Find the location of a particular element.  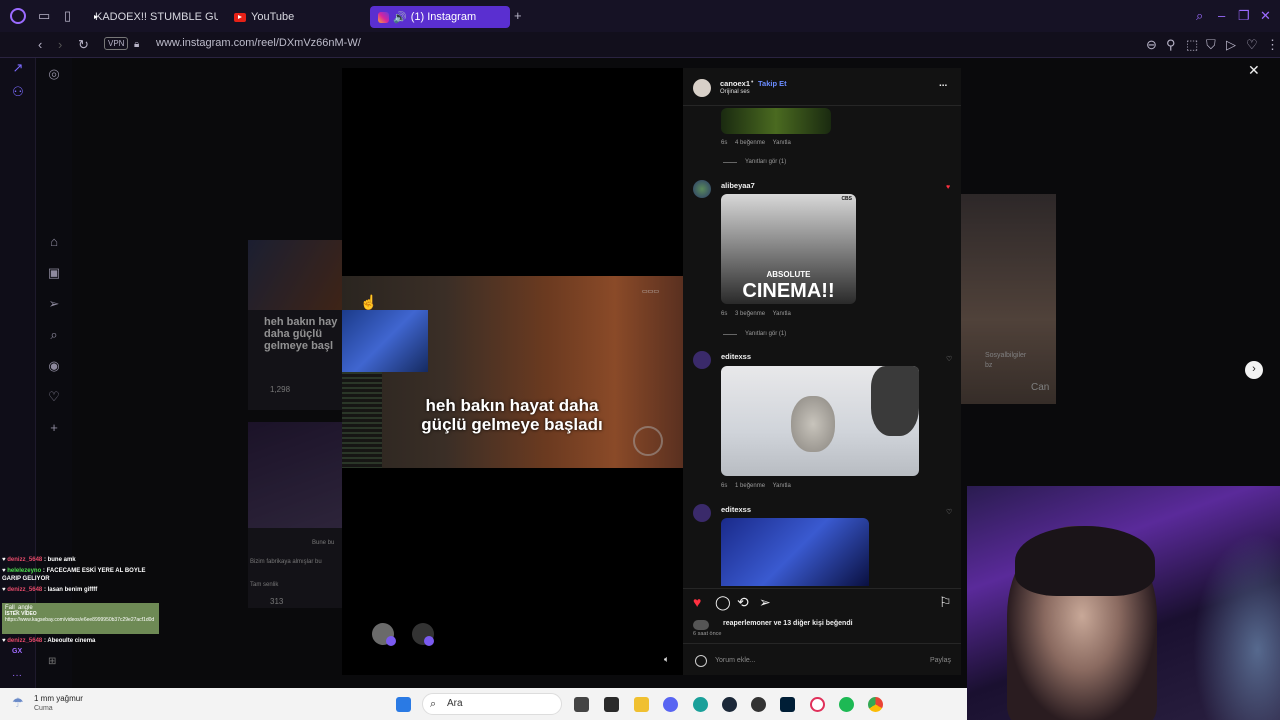

direct-icon: ➢ is located at coordinates (54, 304).